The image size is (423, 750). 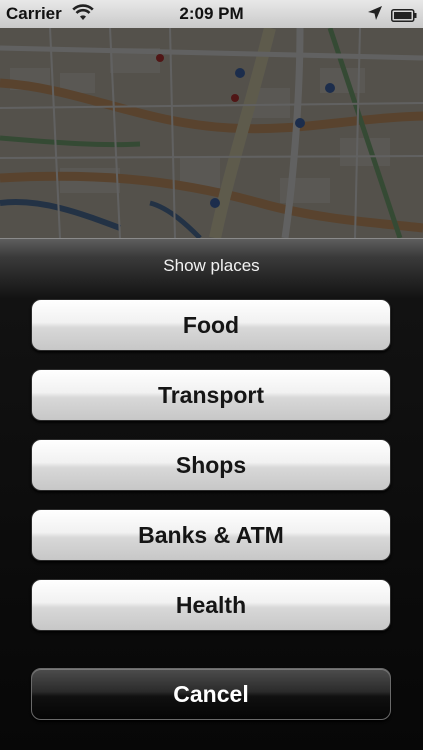 I want to click on battery-icon, so click(x=404, y=14).